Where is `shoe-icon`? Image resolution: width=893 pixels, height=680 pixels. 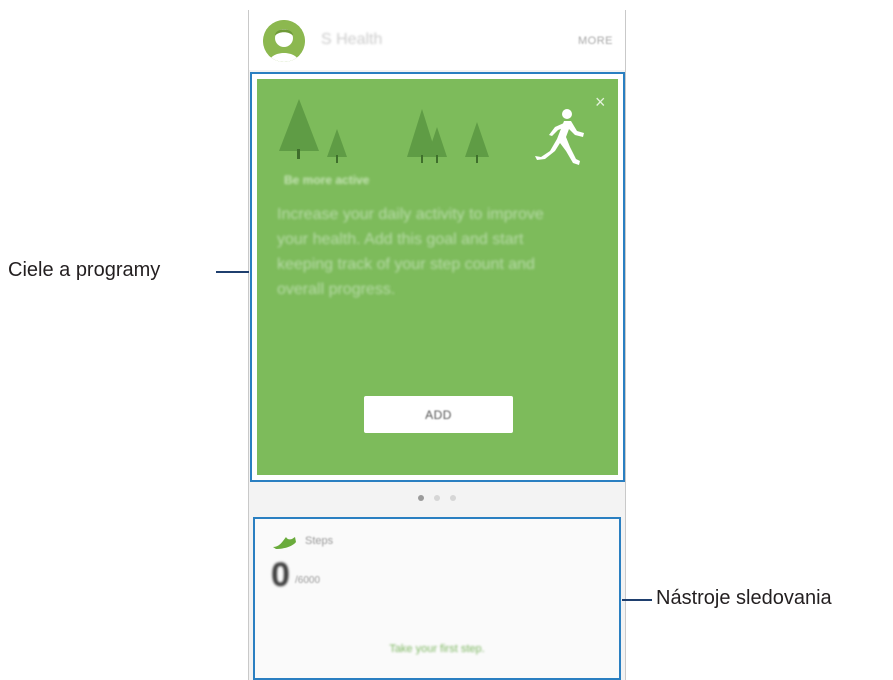 shoe-icon is located at coordinates (284, 543).